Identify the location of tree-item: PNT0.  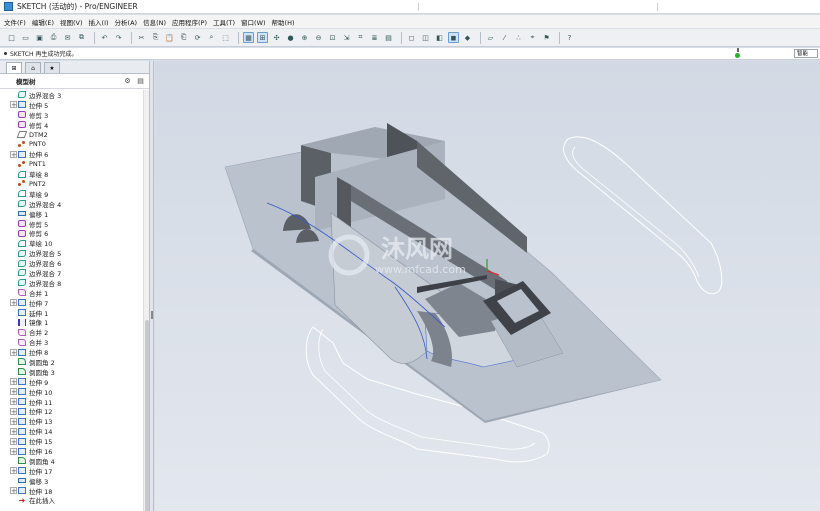
(71, 144).